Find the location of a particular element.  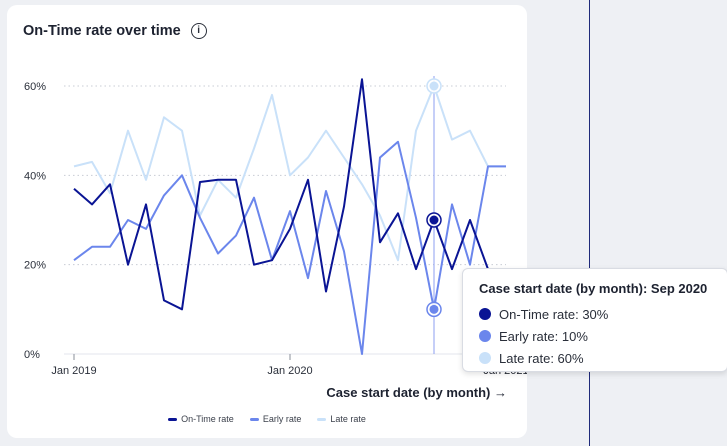

legend-swatch-ontime is located at coordinates (173, 419).